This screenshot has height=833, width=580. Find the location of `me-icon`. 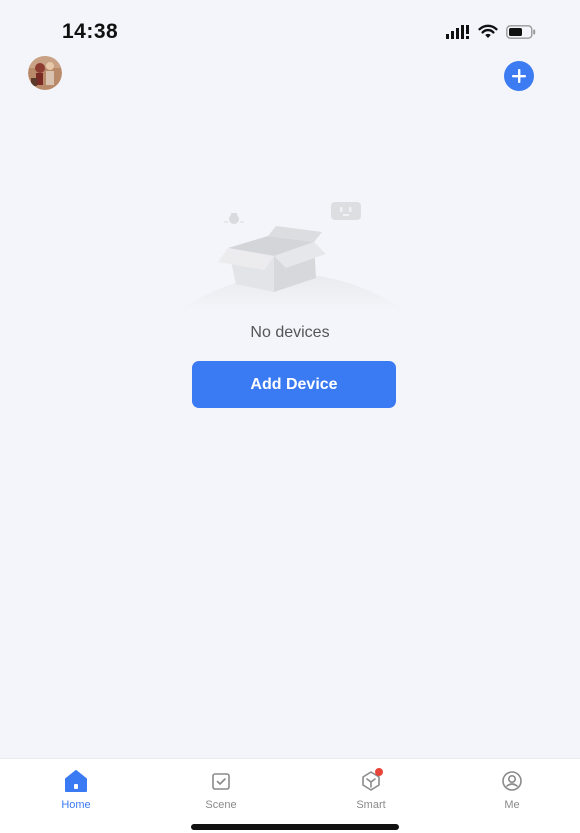

me-icon is located at coordinates (512, 781).